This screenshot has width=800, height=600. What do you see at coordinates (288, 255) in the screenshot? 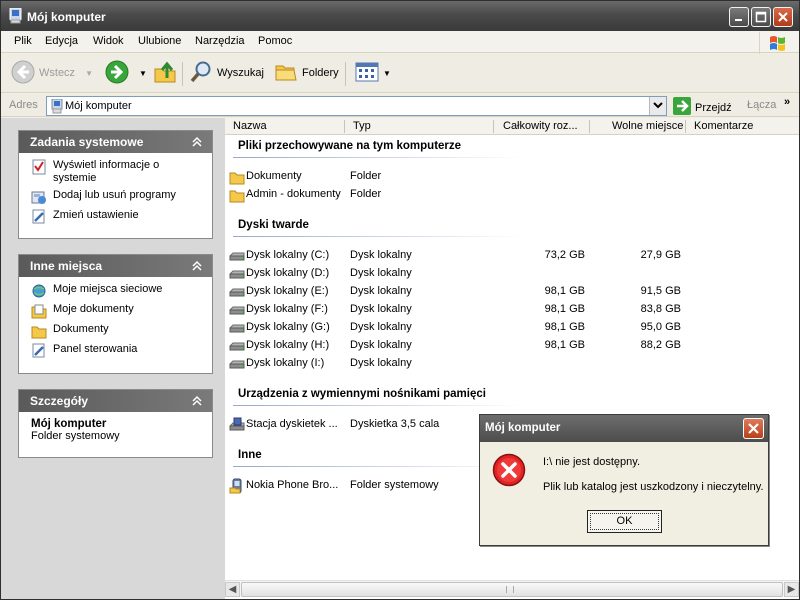
I see `item-name: Dysk lokalny (C:)` at bounding box center [288, 255].